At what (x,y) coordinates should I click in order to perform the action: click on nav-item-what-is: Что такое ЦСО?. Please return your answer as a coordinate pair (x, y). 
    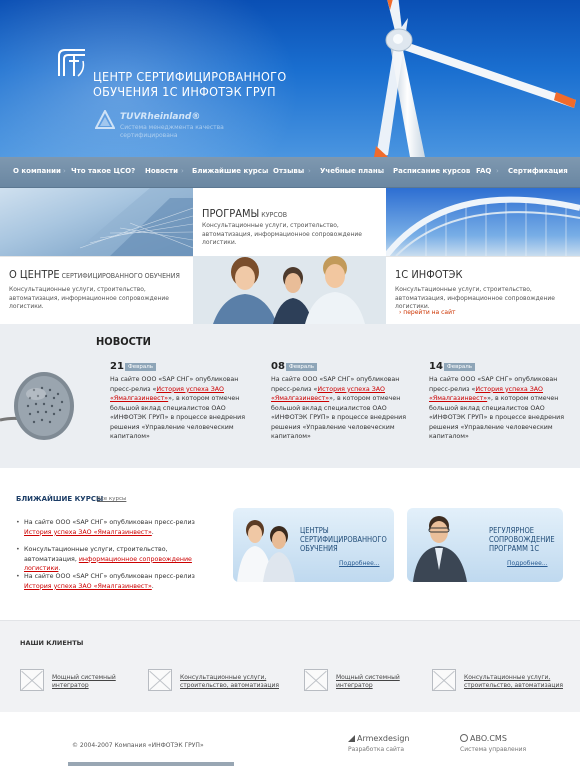
    Looking at the image, I should click on (103, 171).